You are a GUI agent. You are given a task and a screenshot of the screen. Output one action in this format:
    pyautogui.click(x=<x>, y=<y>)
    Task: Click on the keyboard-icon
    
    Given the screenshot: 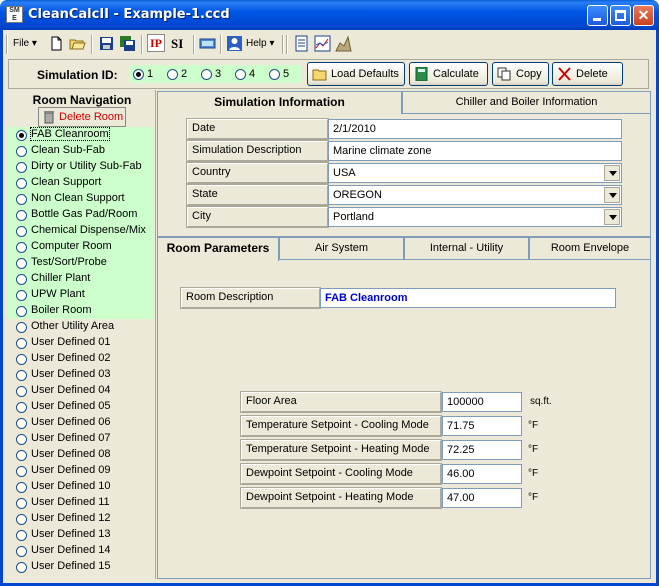 What is the action you would take?
    pyautogui.click(x=207, y=43)
    